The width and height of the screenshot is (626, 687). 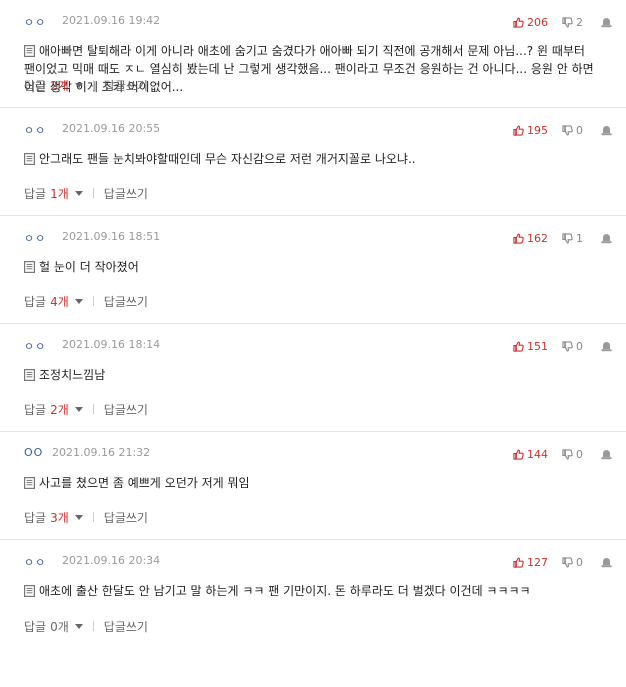 I want to click on downvote-button: 1, so click(x=572, y=238).